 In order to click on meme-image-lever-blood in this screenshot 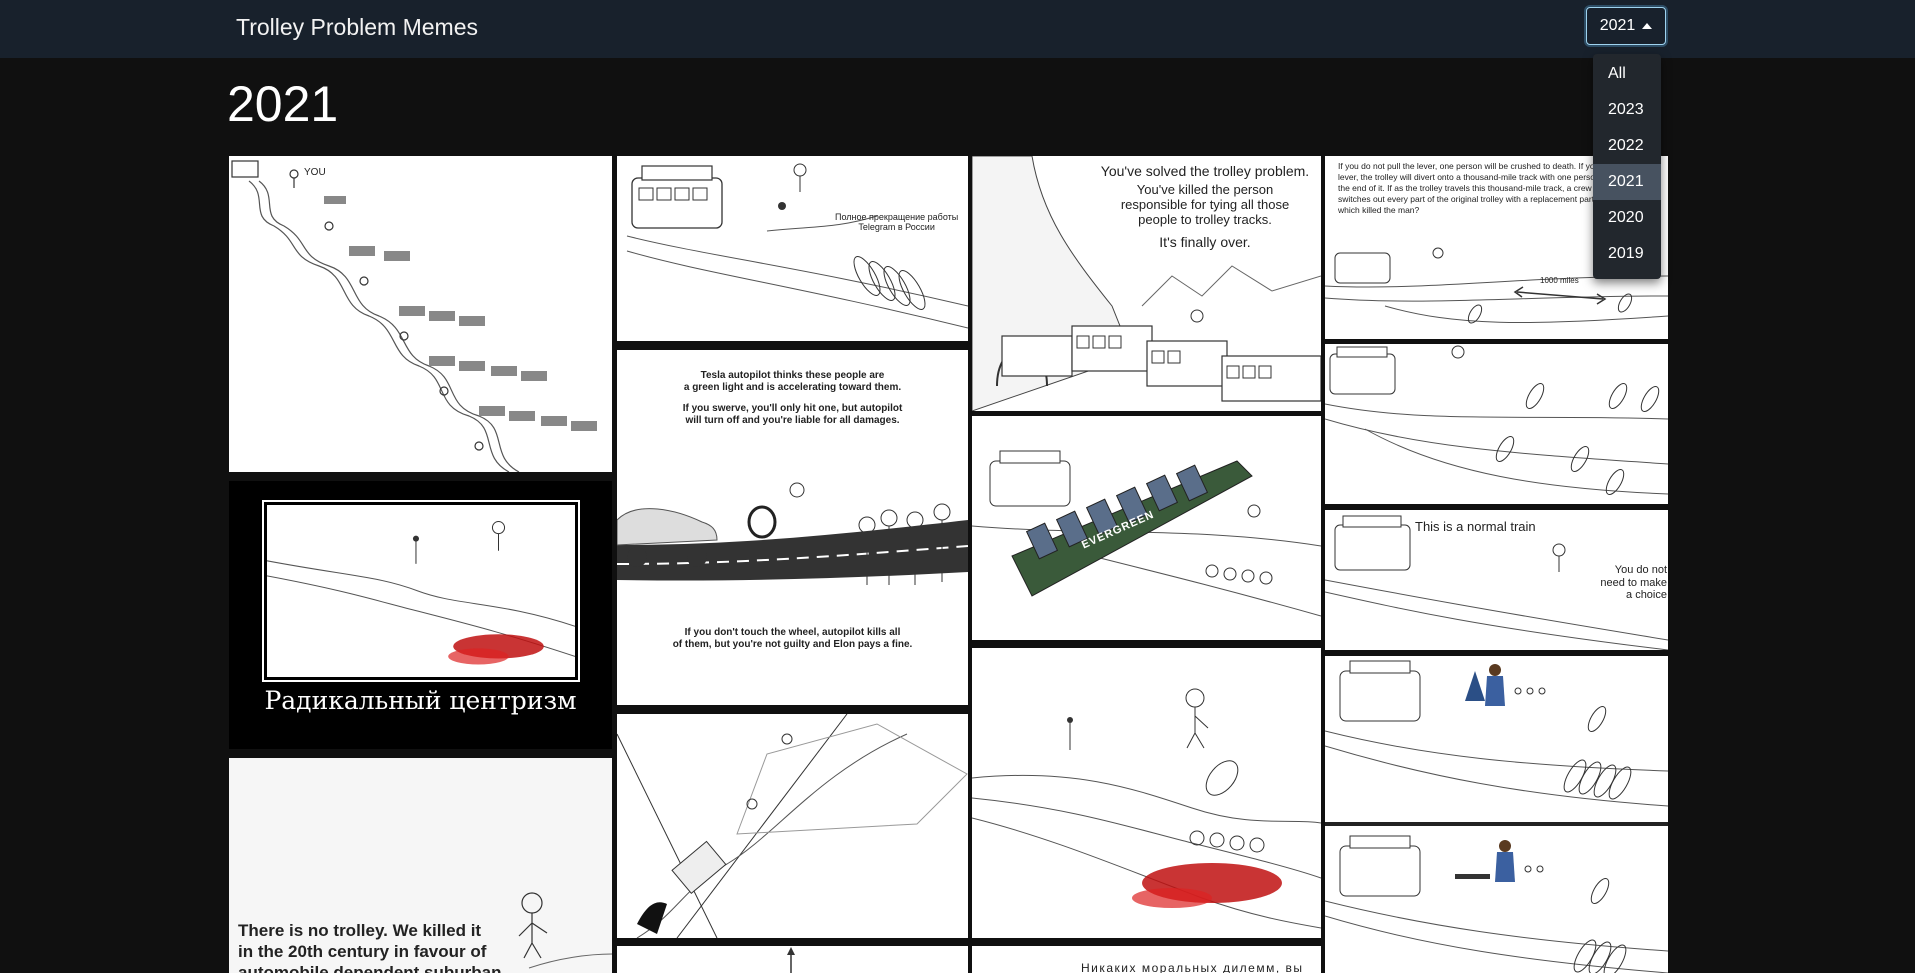, I will do `click(1146, 793)`.